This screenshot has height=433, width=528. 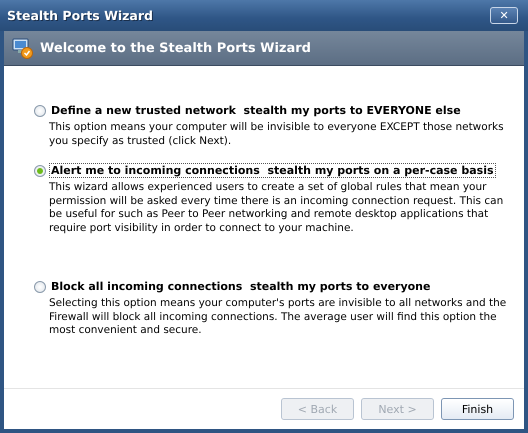 What do you see at coordinates (23, 48) in the screenshot?
I see `monitor-shield-icon` at bounding box center [23, 48].